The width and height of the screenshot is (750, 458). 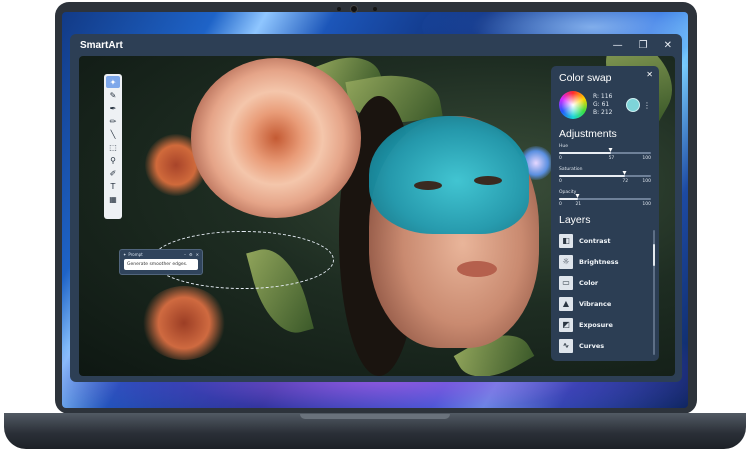 I want to click on slider-label: Hue, so click(x=564, y=146).